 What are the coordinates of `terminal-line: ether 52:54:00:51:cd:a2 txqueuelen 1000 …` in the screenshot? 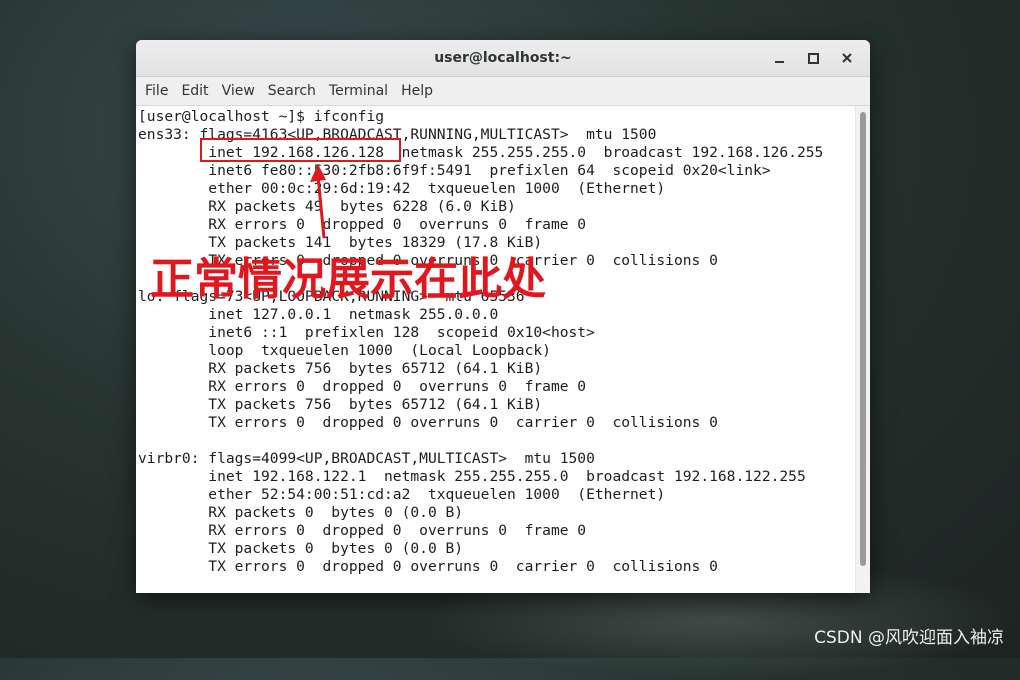 It's located at (402, 494).